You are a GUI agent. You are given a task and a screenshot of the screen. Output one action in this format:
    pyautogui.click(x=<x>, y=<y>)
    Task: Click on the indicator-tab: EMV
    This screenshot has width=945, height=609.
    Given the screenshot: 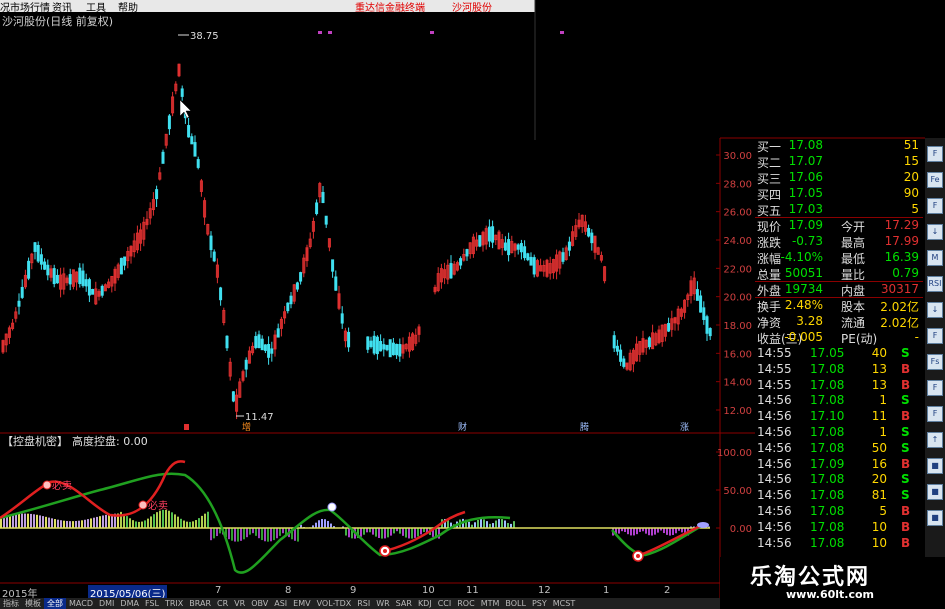 What is the action you would take?
    pyautogui.click(x=301, y=603)
    